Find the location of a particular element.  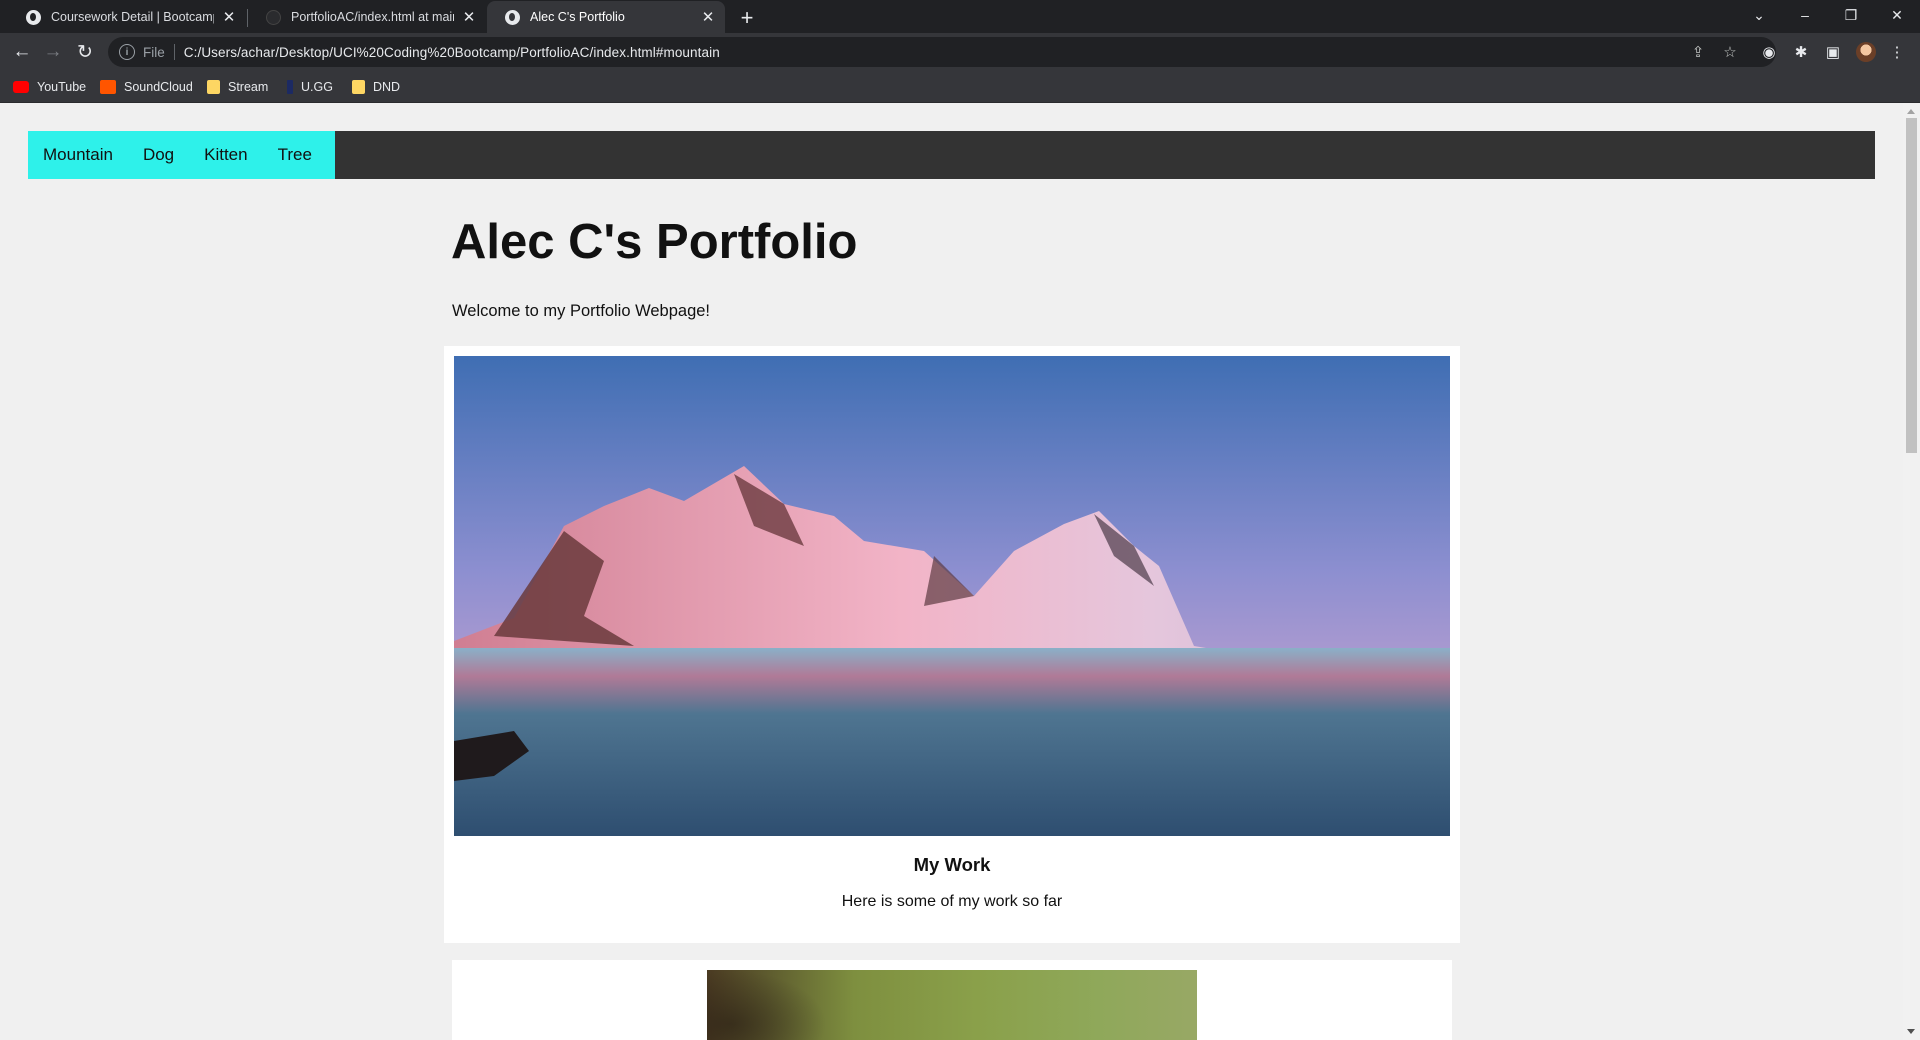

profile-avatar is located at coordinates (1866, 52).